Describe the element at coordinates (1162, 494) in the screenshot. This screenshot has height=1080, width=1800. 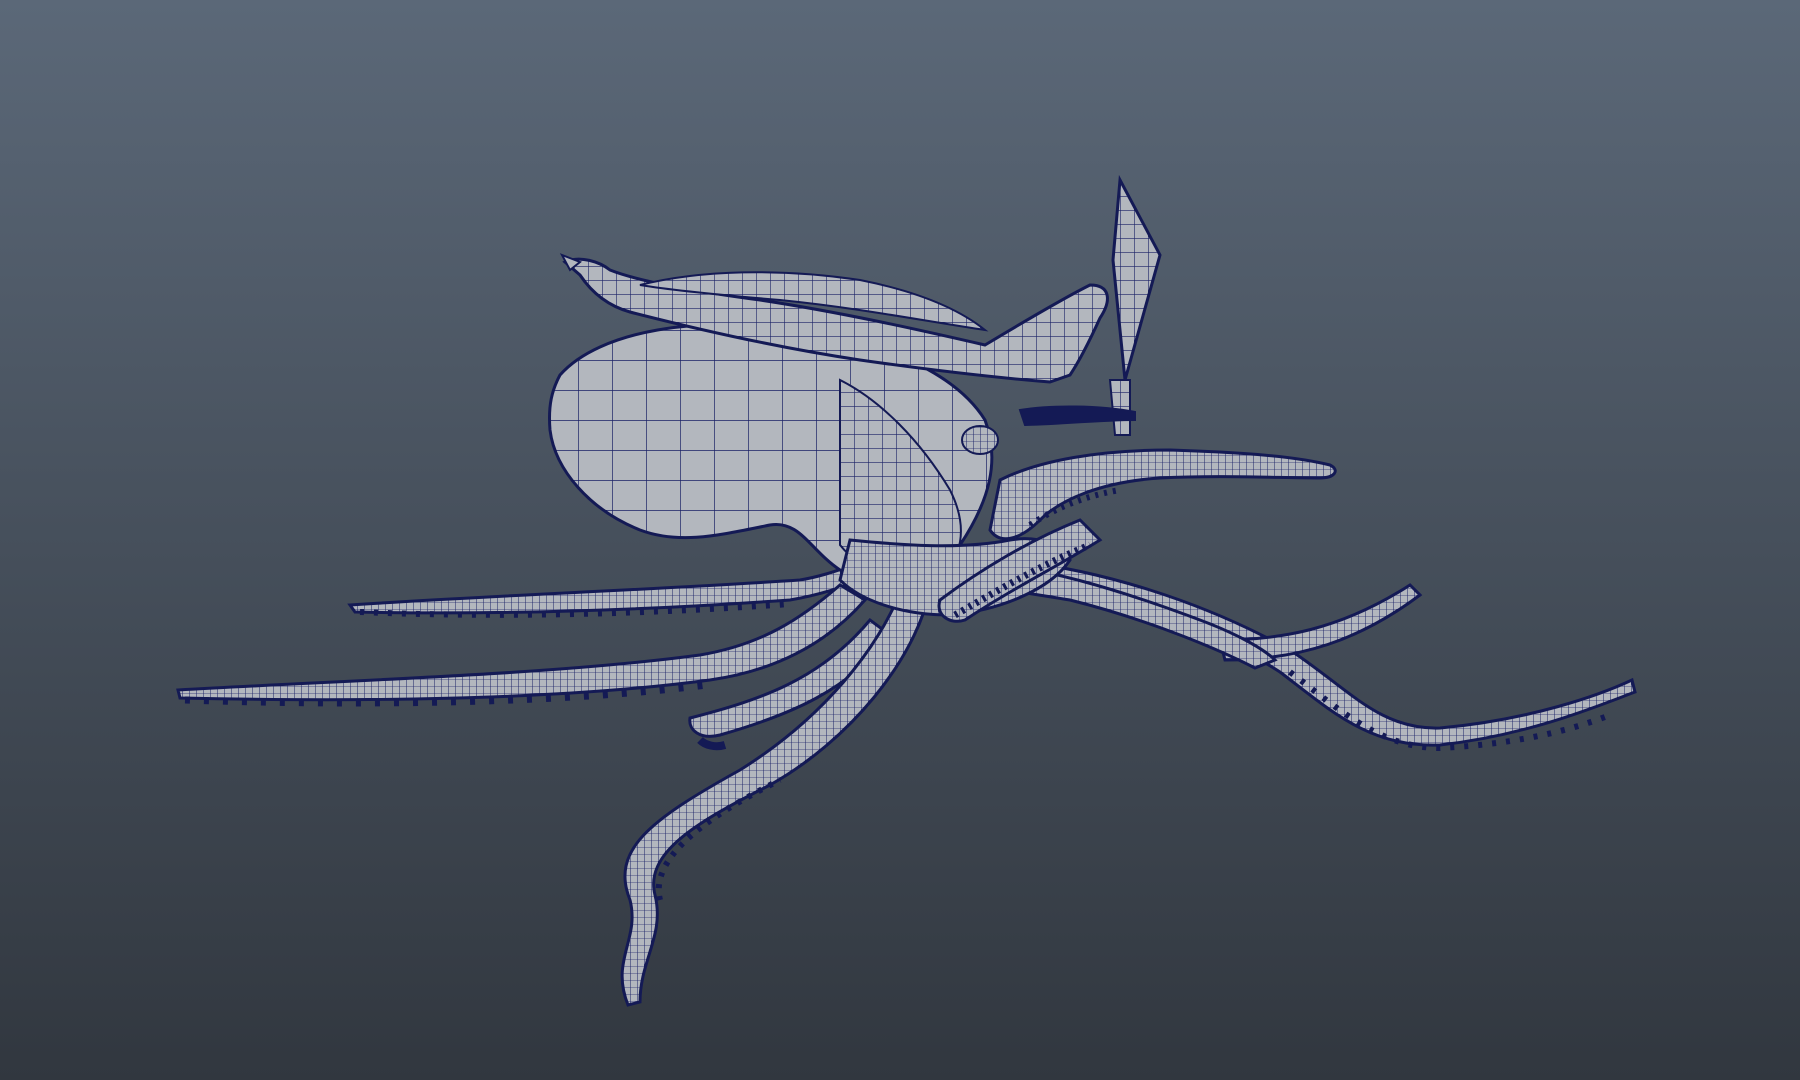
I see `tentacle-raised` at that location.